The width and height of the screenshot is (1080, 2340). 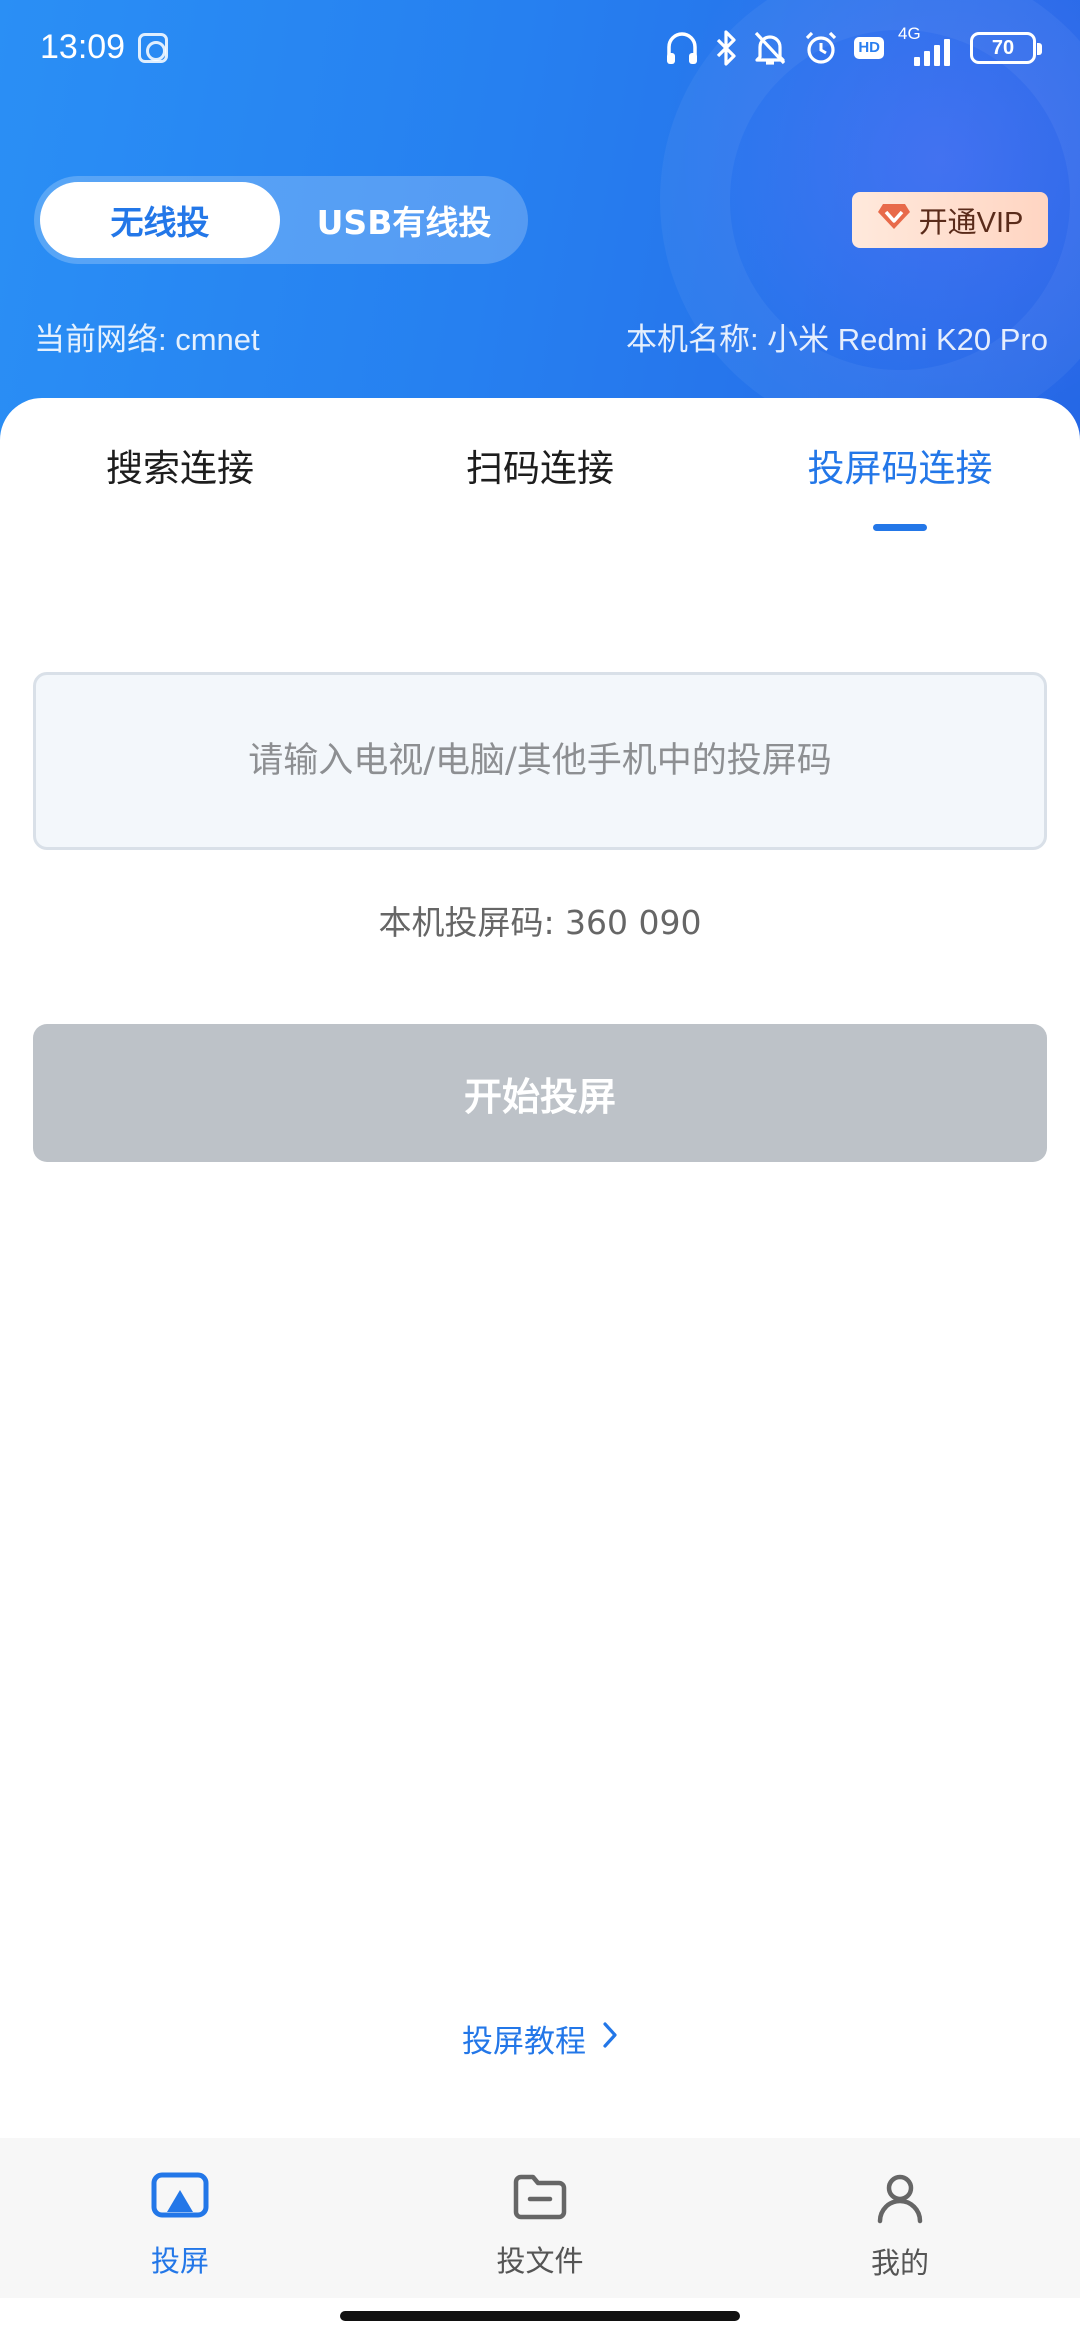 What do you see at coordinates (853, 47) in the screenshot?
I see `status-icons: HD 4G 70` at bounding box center [853, 47].